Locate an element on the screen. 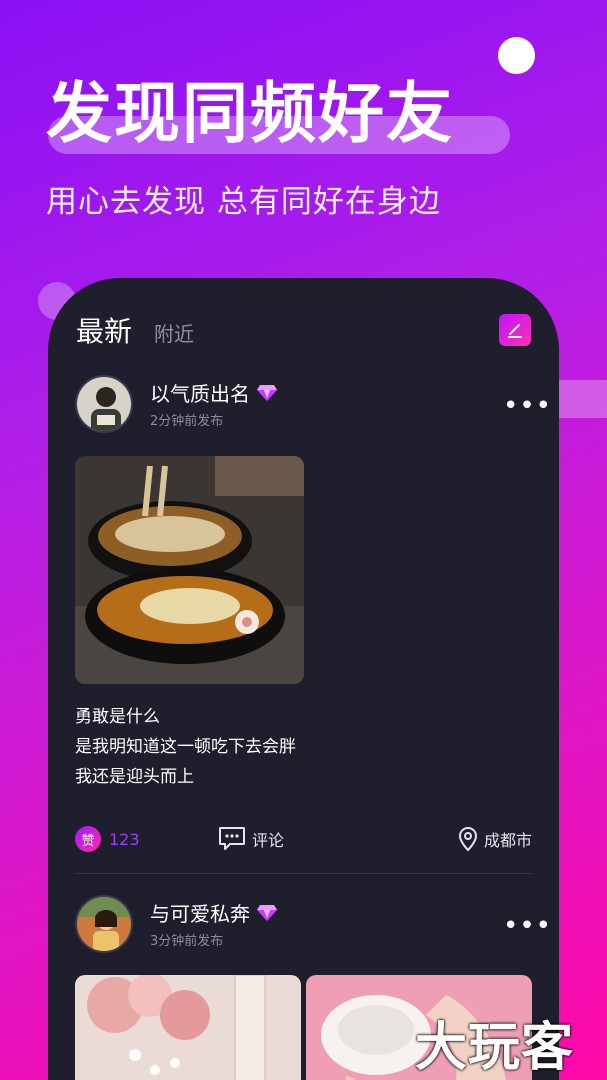 The width and height of the screenshot is (607, 1080). compose-button is located at coordinates (515, 330).